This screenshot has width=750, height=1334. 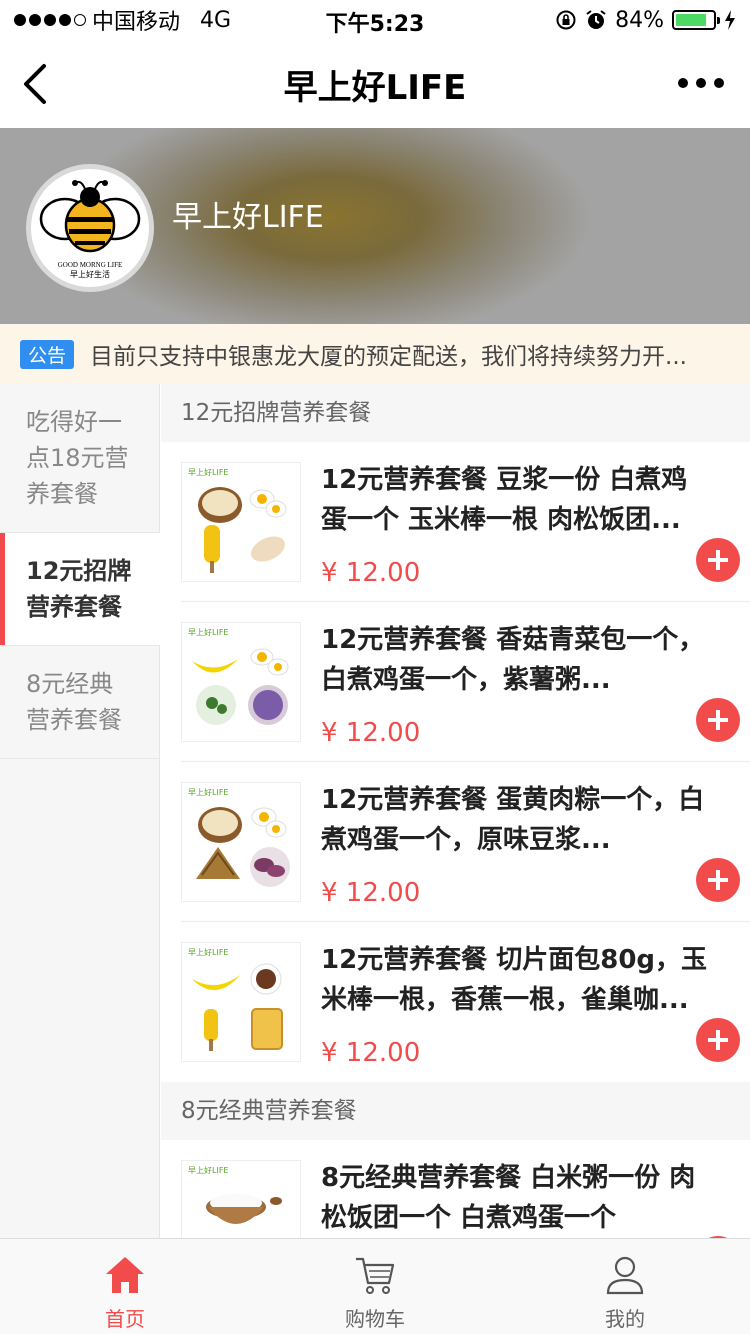 I want to click on tab-label: 购物车, so click(x=375, y=1319).